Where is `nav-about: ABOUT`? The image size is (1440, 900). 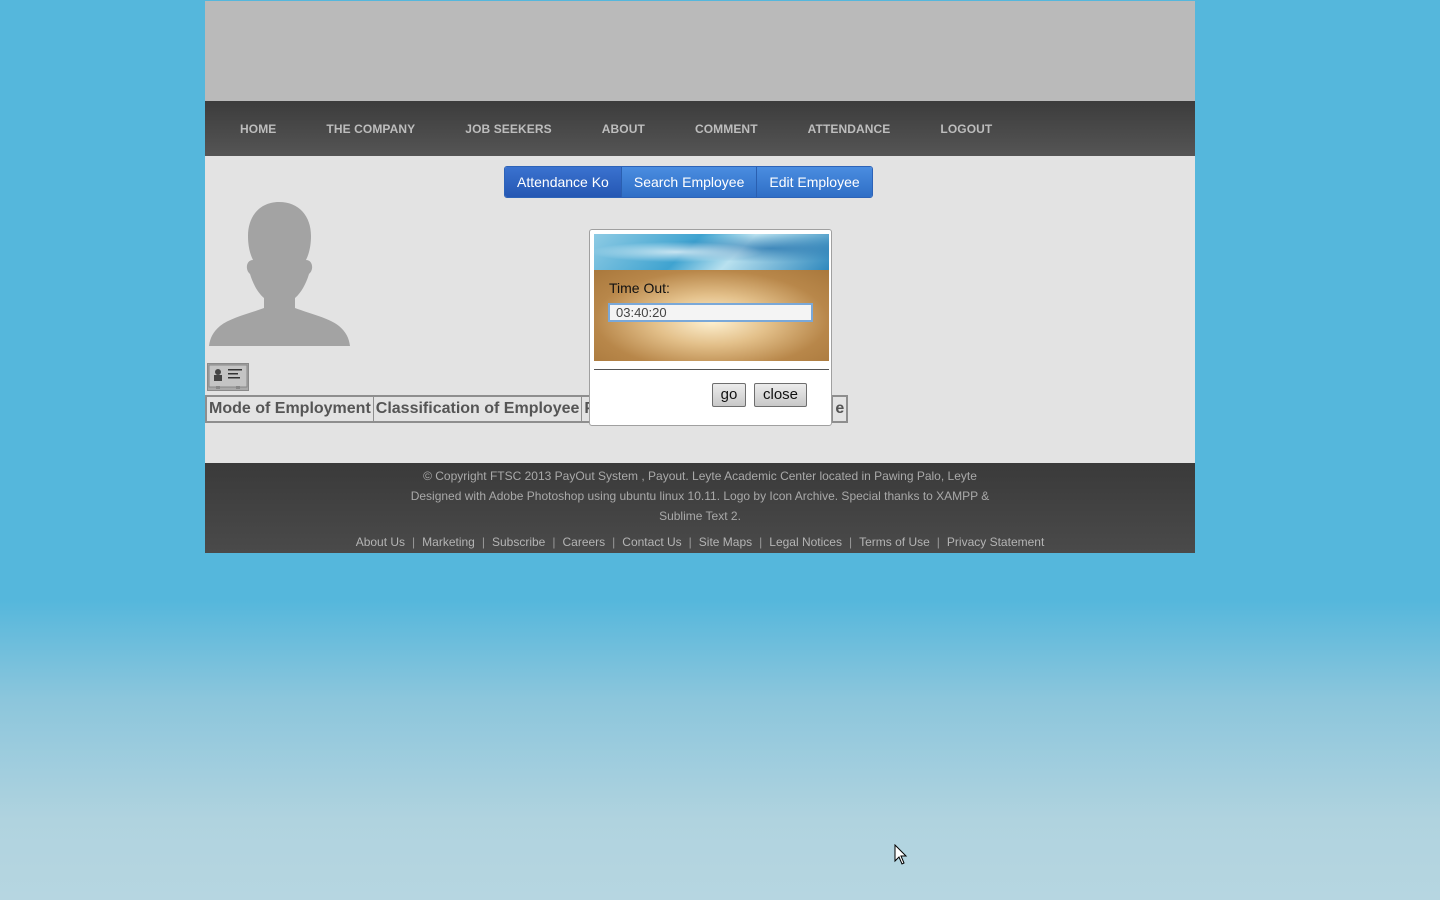 nav-about: ABOUT is located at coordinates (623, 129).